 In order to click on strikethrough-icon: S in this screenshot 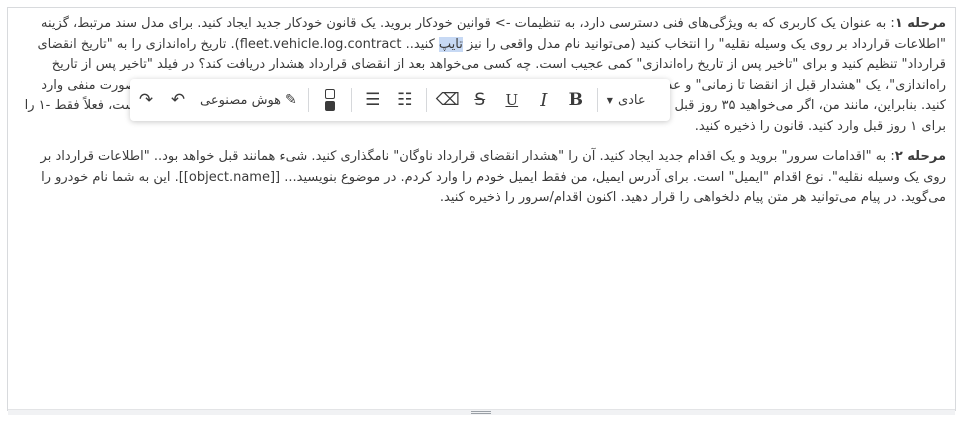, I will do `click(480, 100)`.